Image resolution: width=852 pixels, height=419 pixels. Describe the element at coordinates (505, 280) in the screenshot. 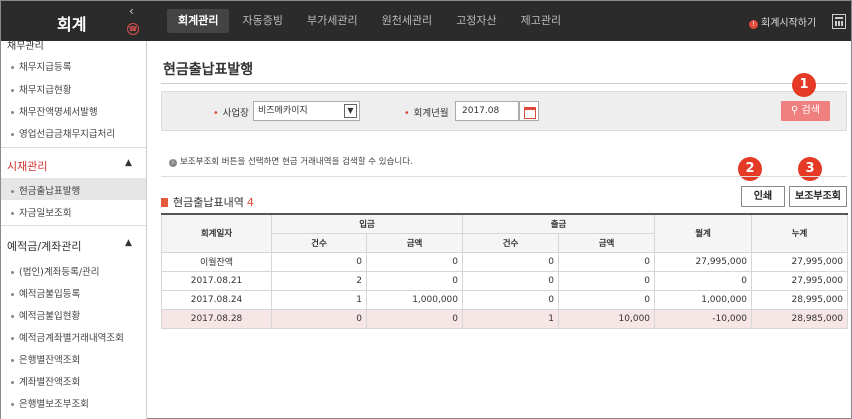

I see `table-row: 2017.08.21 2 0 0 0 0 27,995,000` at that location.